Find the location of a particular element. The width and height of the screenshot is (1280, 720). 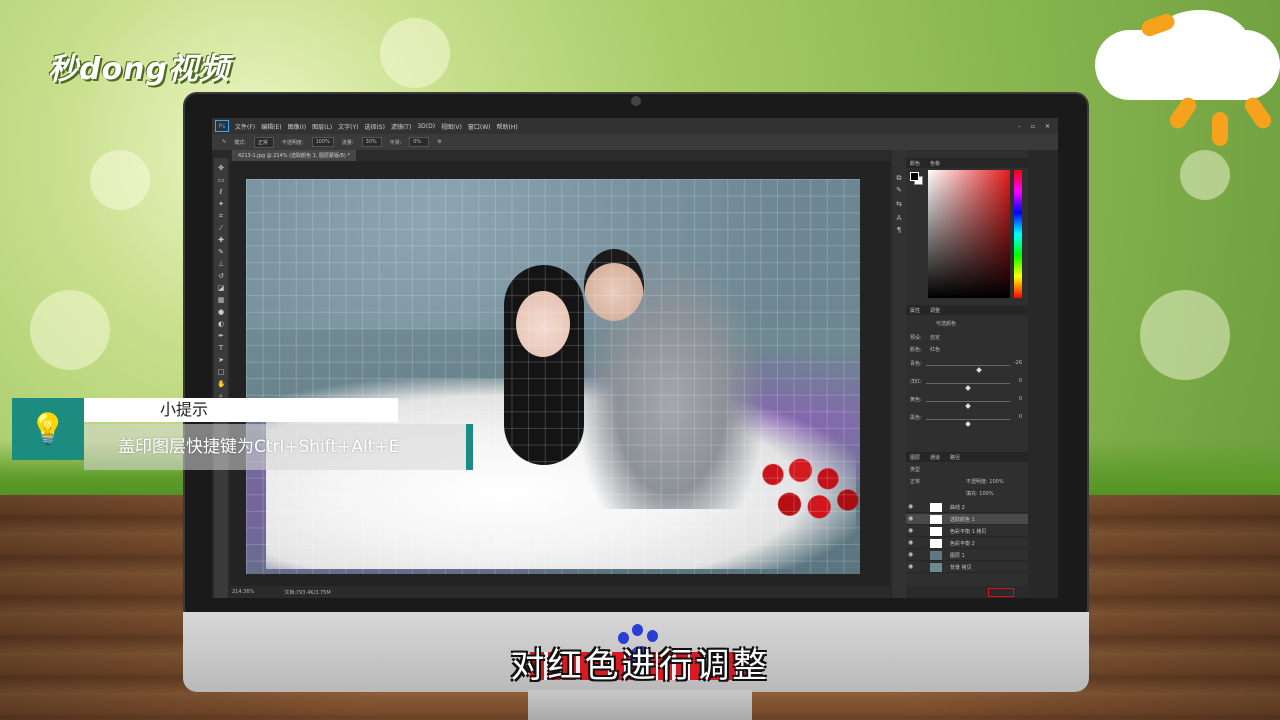

layer-row: ◉ 曲线 2 is located at coordinates (967, 507).